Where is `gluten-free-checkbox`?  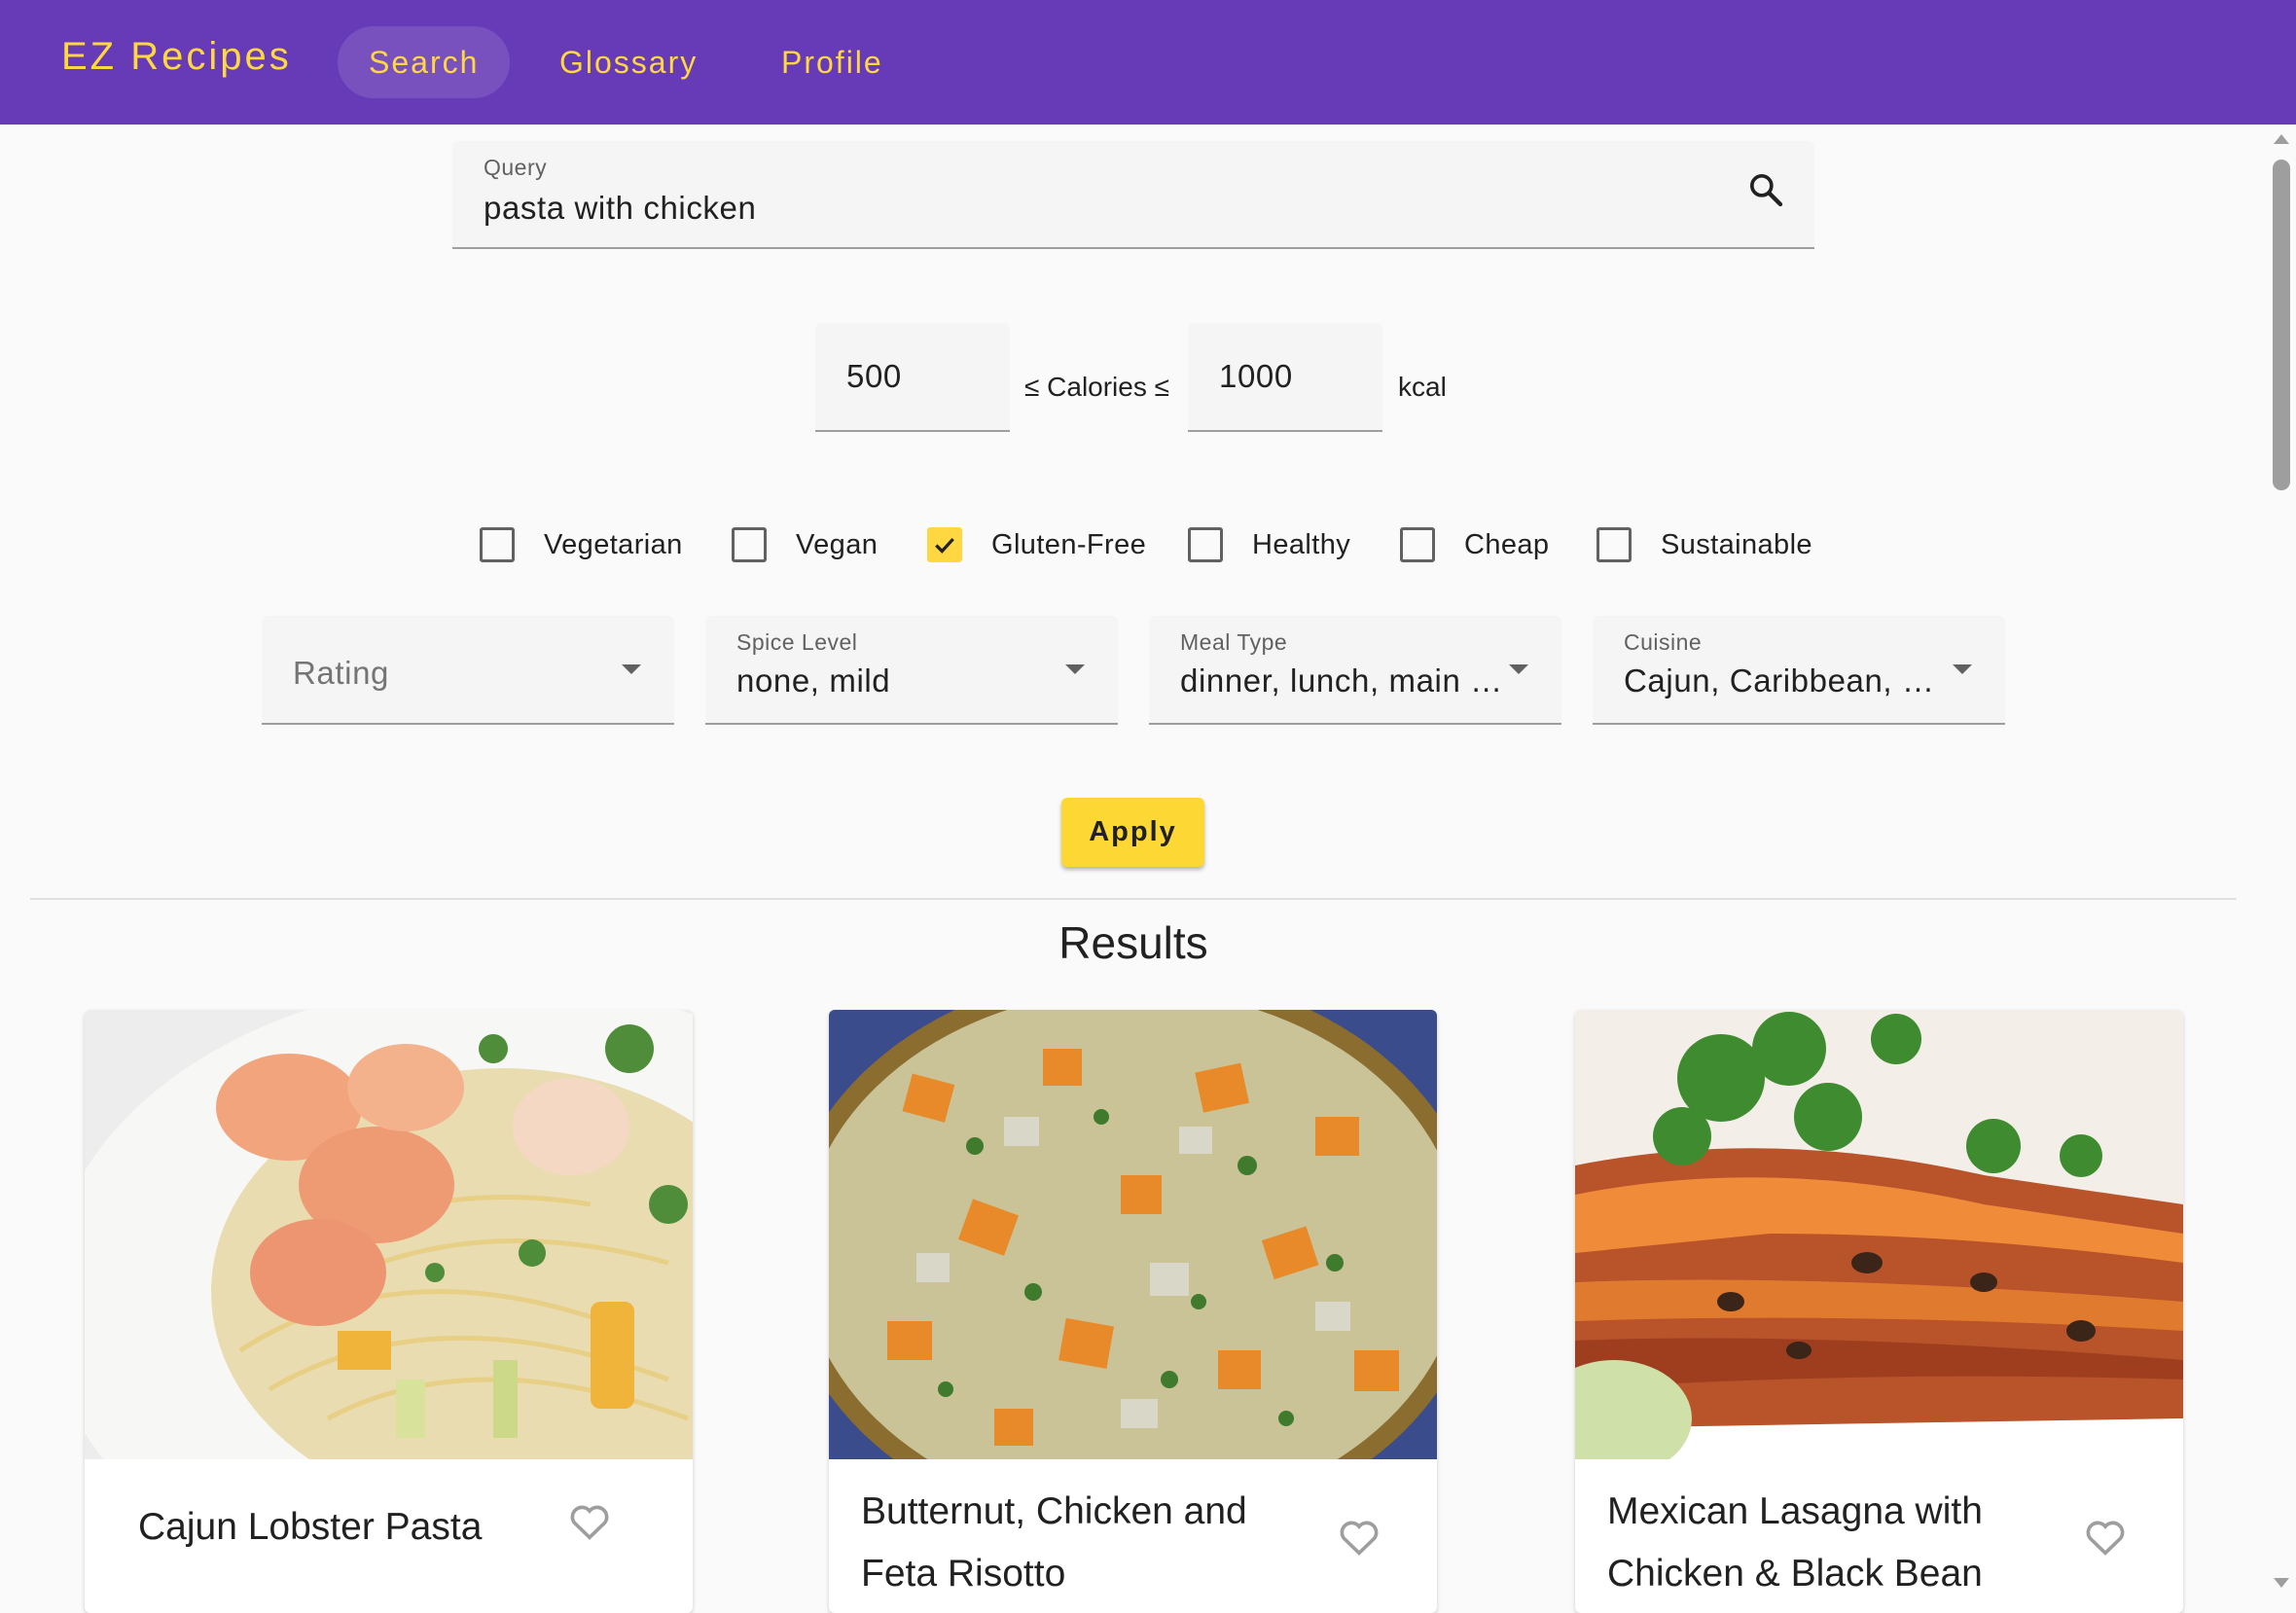
gluten-free-checkbox is located at coordinates (944, 544).